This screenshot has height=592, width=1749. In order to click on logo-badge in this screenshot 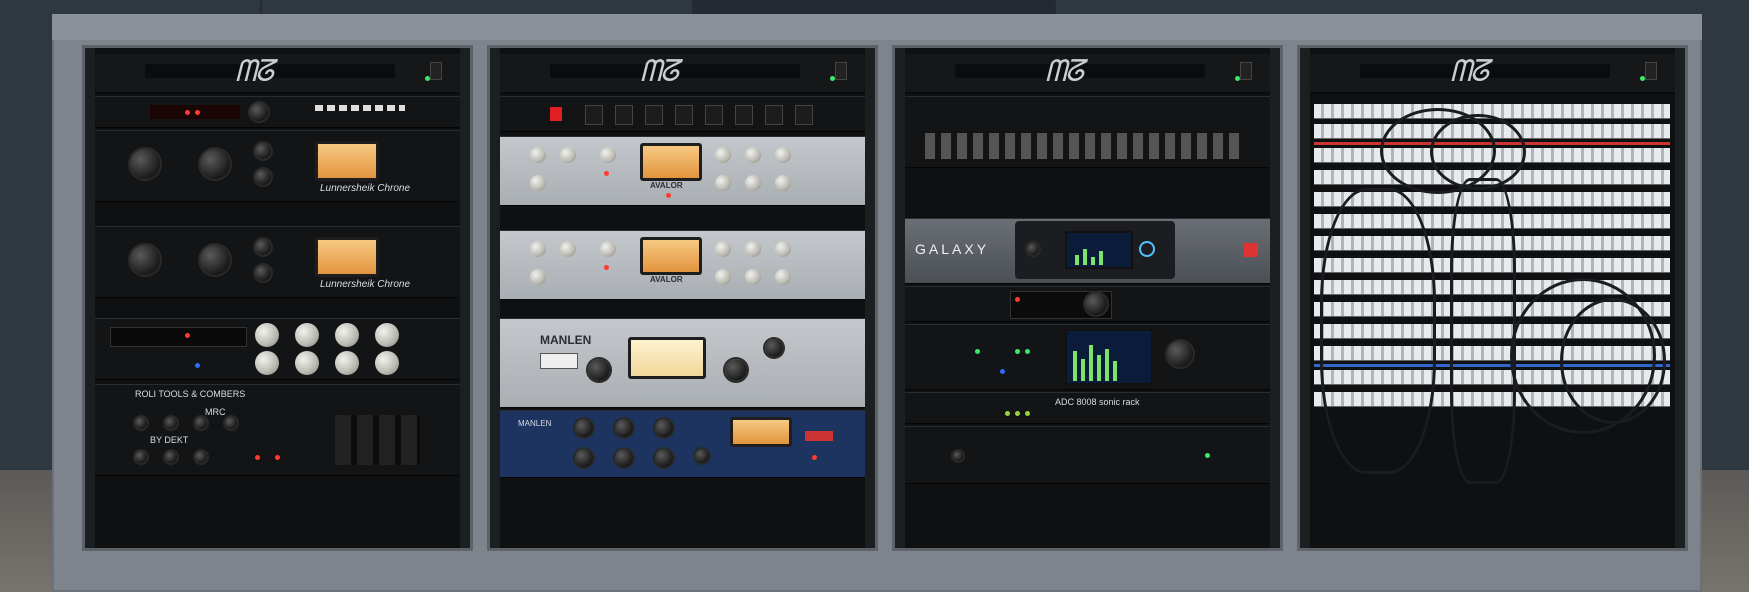, I will do `click(1251, 250)`.